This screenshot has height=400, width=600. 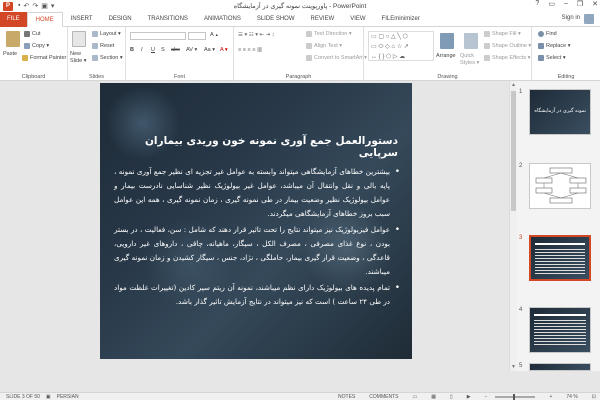 What do you see at coordinates (541, 34) in the screenshot?
I see `search-icon` at bounding box center [541, 34].